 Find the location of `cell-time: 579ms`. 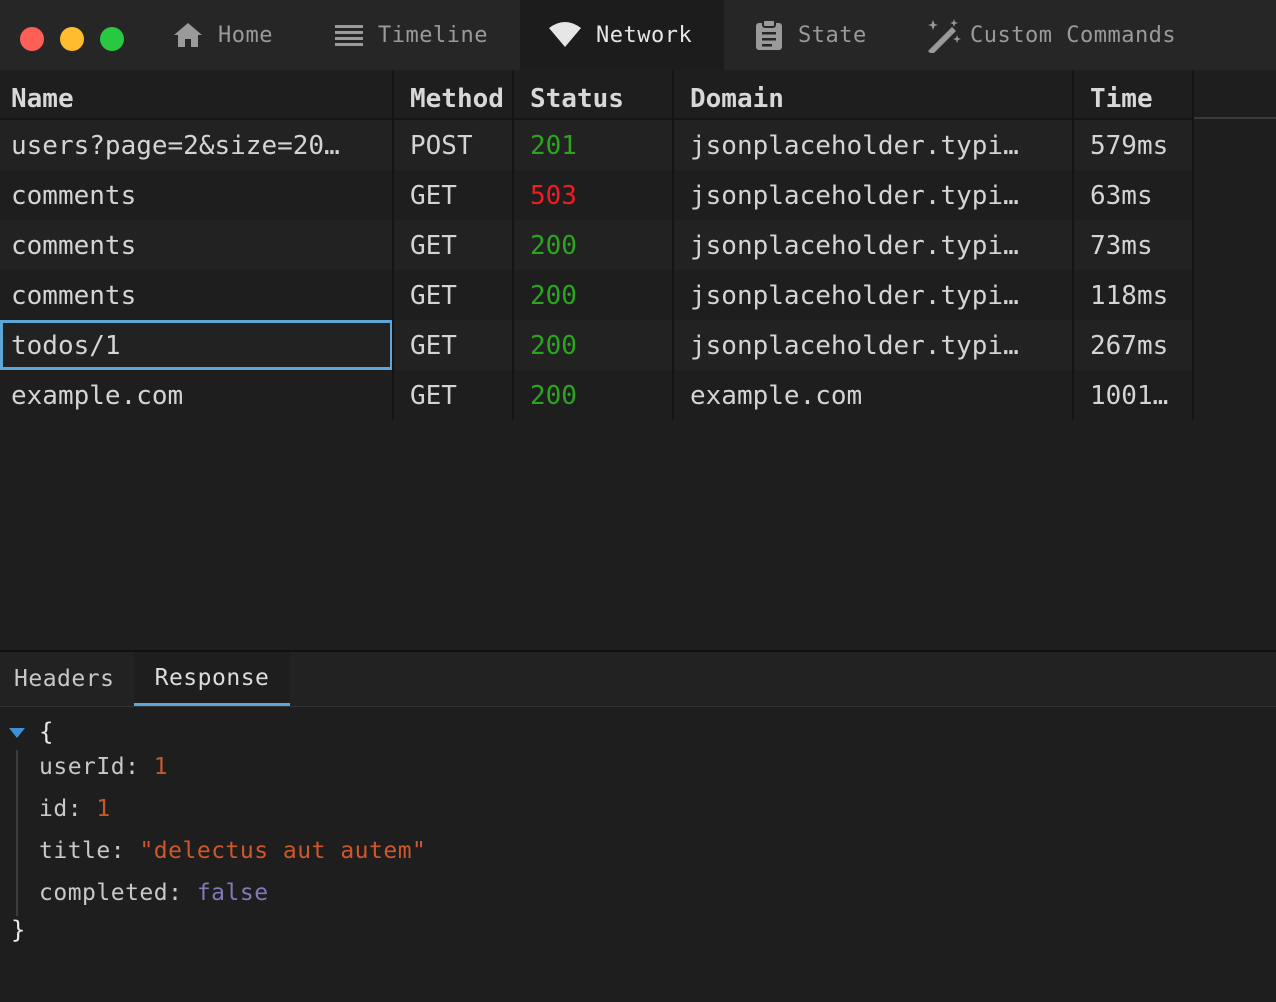

cell-time: 579ms is located at coordinates (1129, 146).